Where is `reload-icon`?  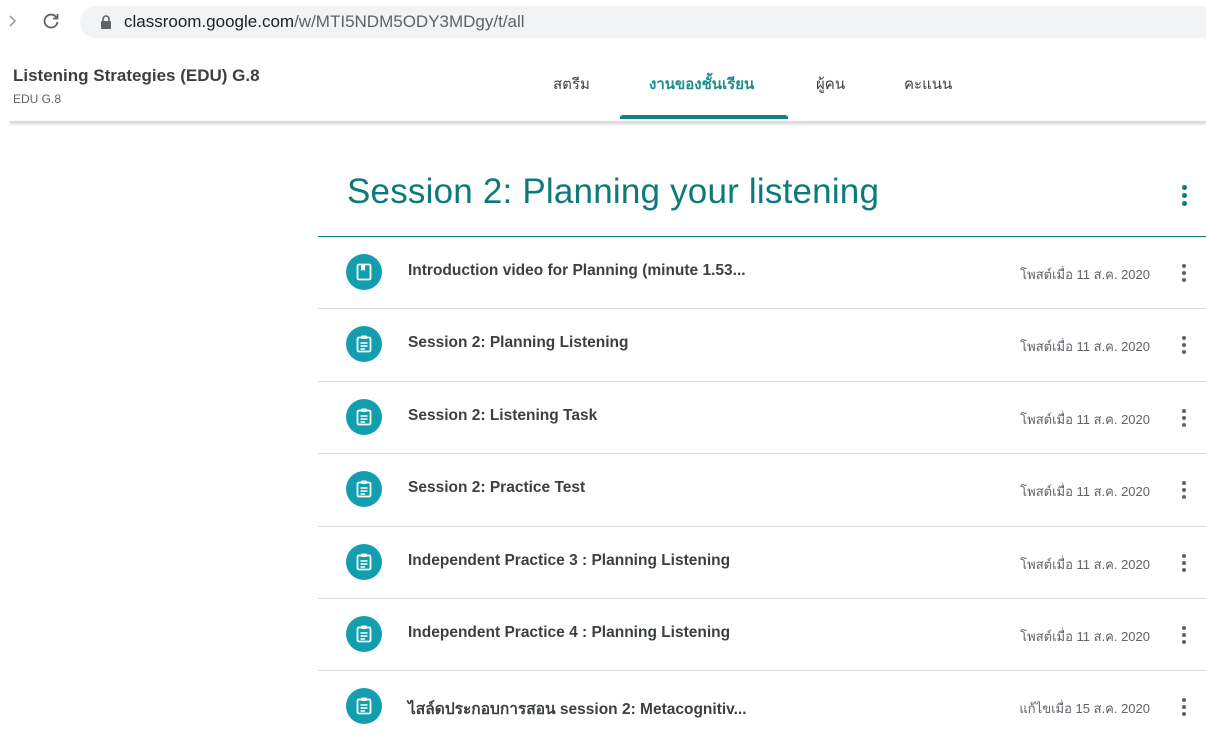 reload-icon is located at coordinates (51, 21).